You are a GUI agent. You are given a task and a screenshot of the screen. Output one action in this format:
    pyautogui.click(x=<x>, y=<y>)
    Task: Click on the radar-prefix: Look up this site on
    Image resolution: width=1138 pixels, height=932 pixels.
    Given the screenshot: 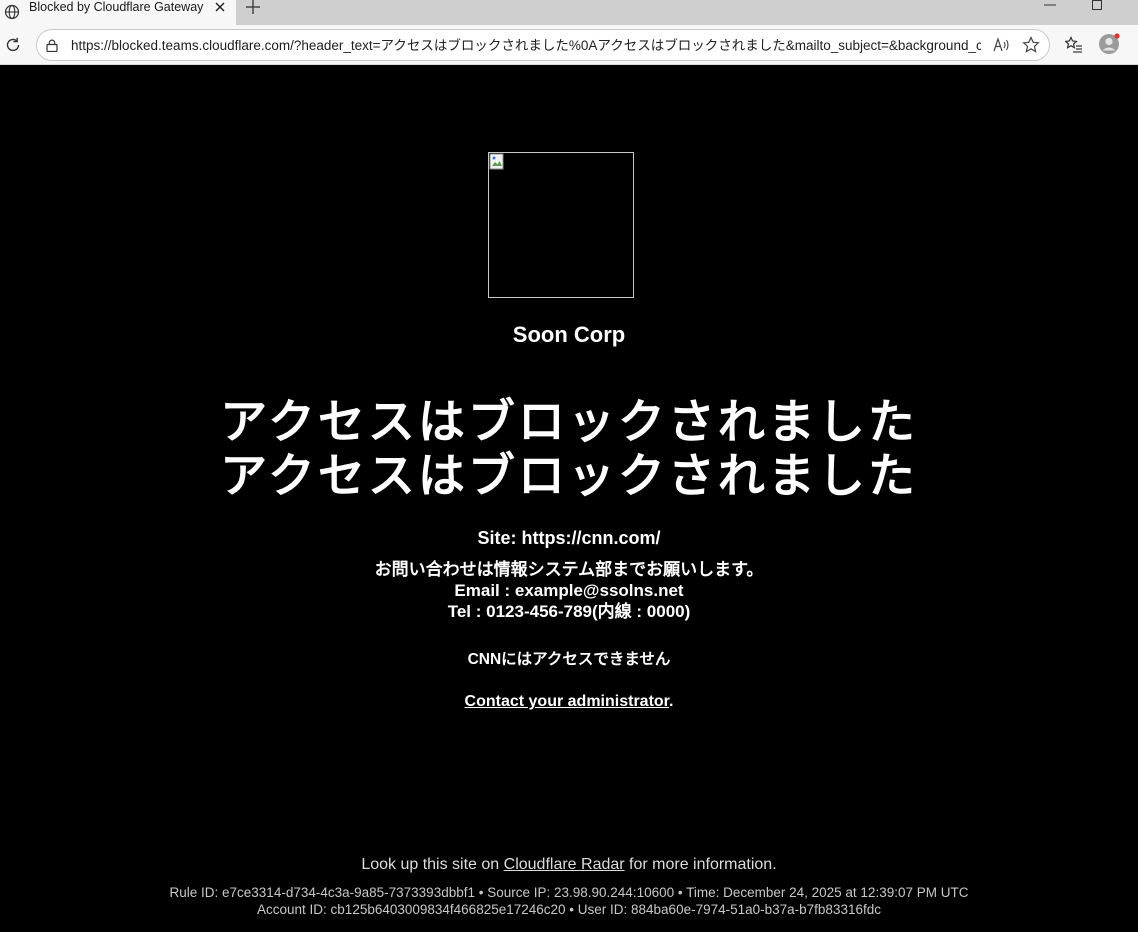 What is the action you would take?
    pyautogui.click(x=432, y=864)
    